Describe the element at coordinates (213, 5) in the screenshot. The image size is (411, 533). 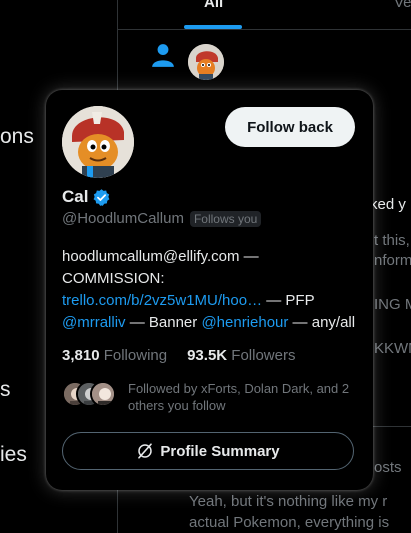
I see `tab-all: All` at that location.